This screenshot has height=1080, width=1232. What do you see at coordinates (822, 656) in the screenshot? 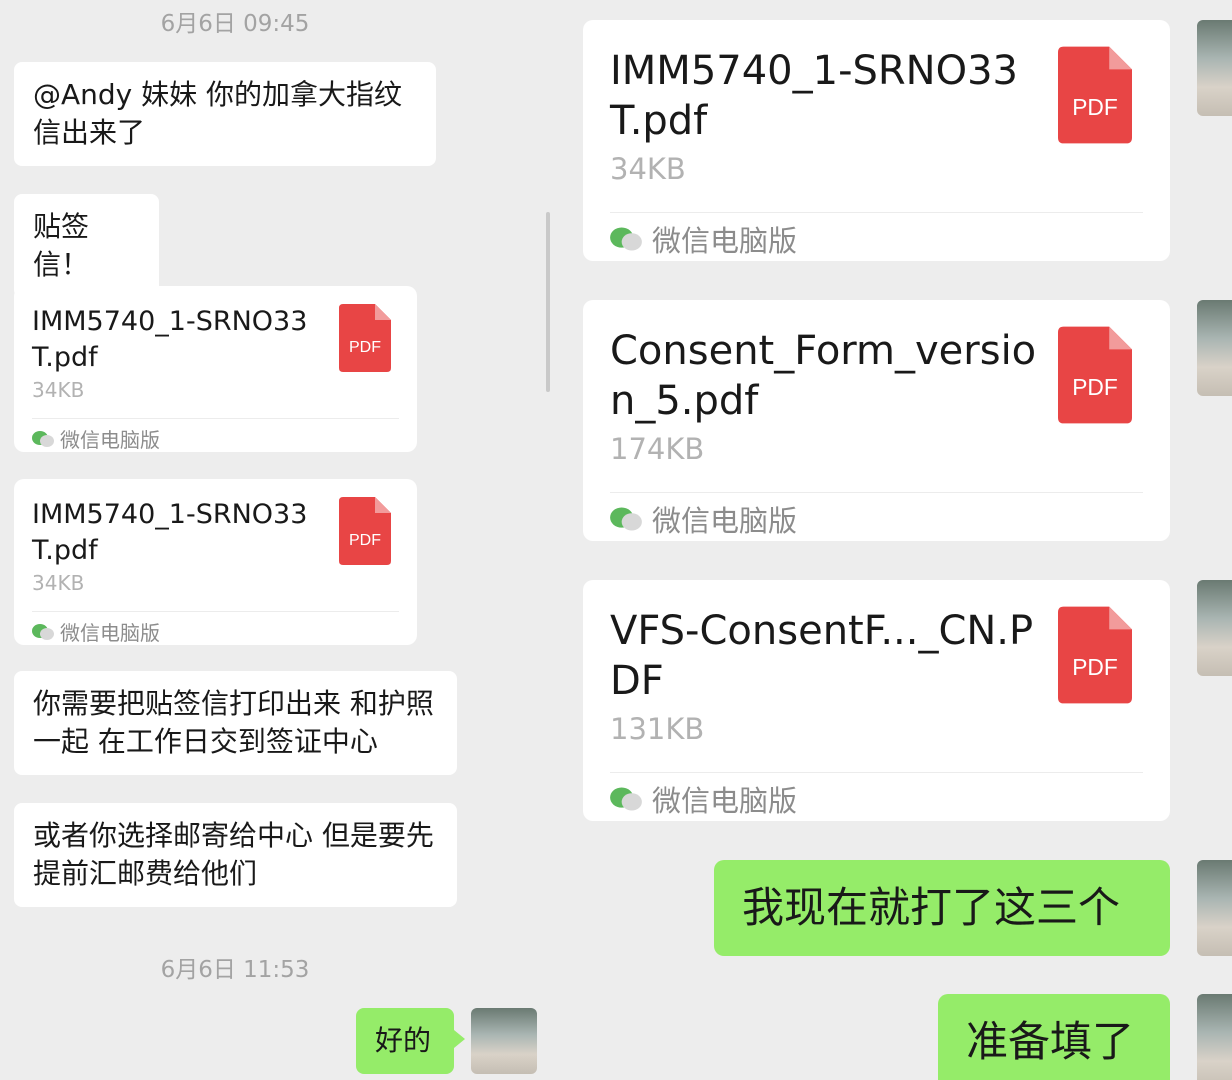
I see `file-name: VFS-ConsentF..._CN.PDF` at bounding box center [822, 656].